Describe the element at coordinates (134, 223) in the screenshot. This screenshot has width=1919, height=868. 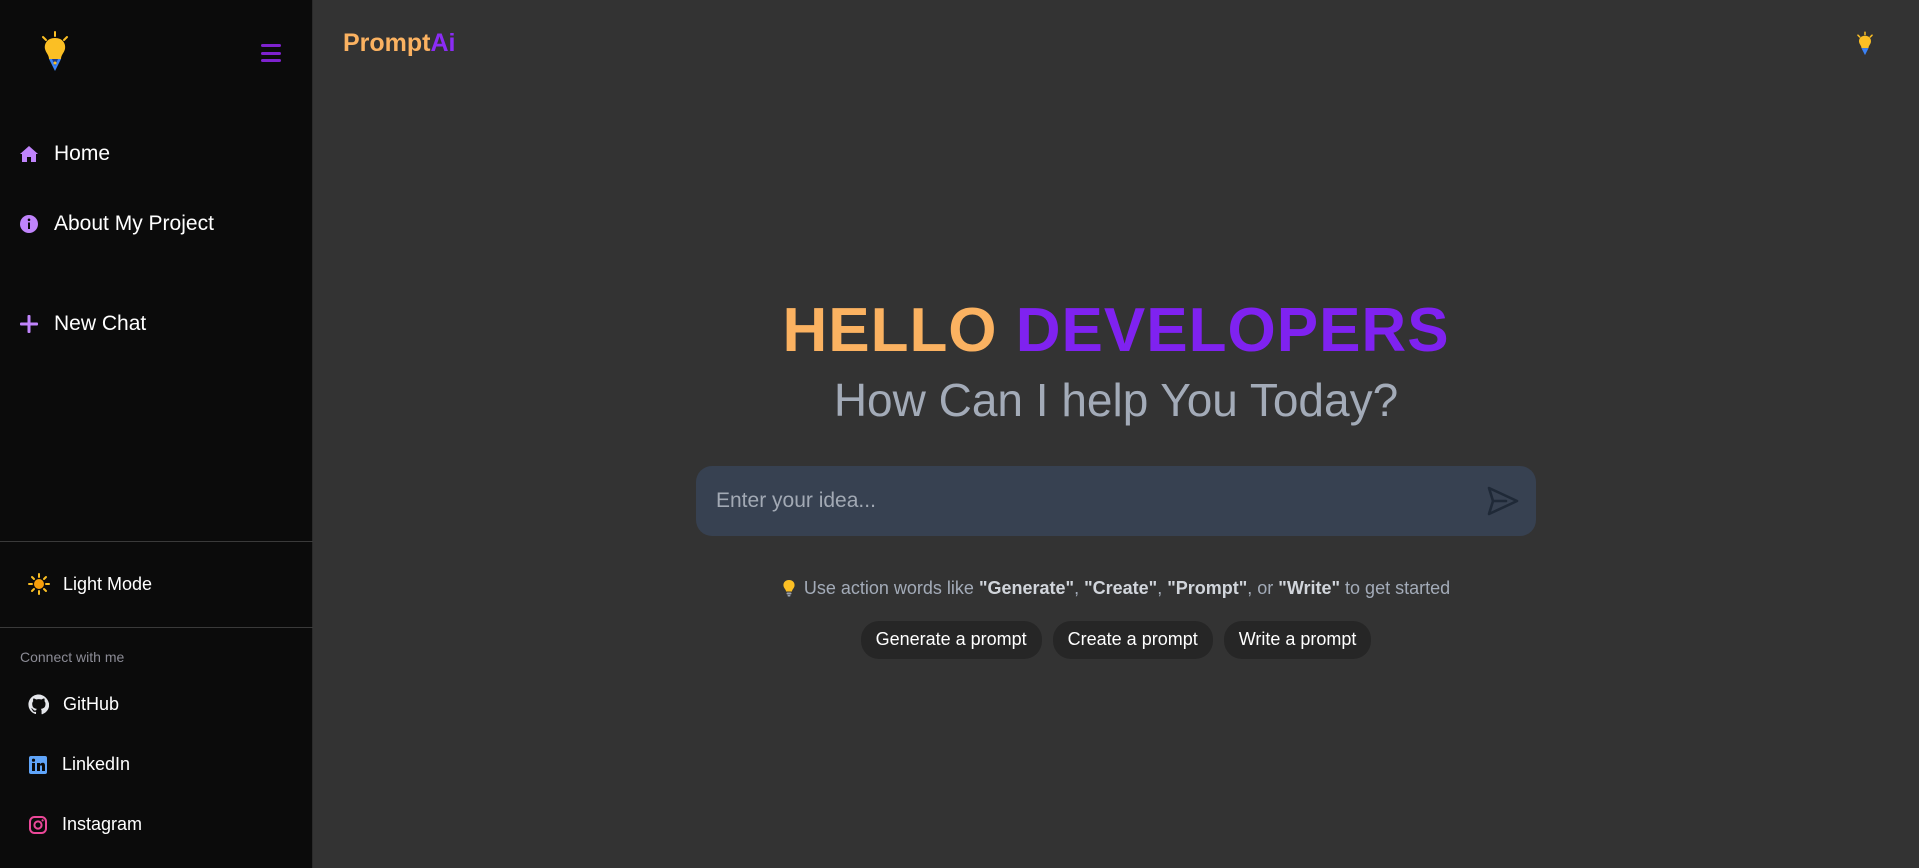
I see `sidebar-item-label: About My Project` at that location.